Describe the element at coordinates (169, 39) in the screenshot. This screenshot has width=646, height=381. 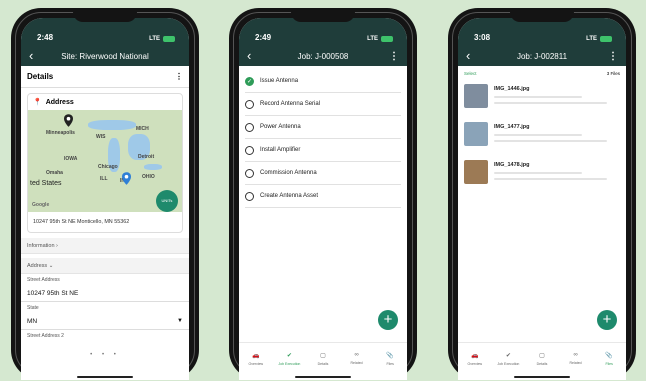
I see `battery-icon` at that location.